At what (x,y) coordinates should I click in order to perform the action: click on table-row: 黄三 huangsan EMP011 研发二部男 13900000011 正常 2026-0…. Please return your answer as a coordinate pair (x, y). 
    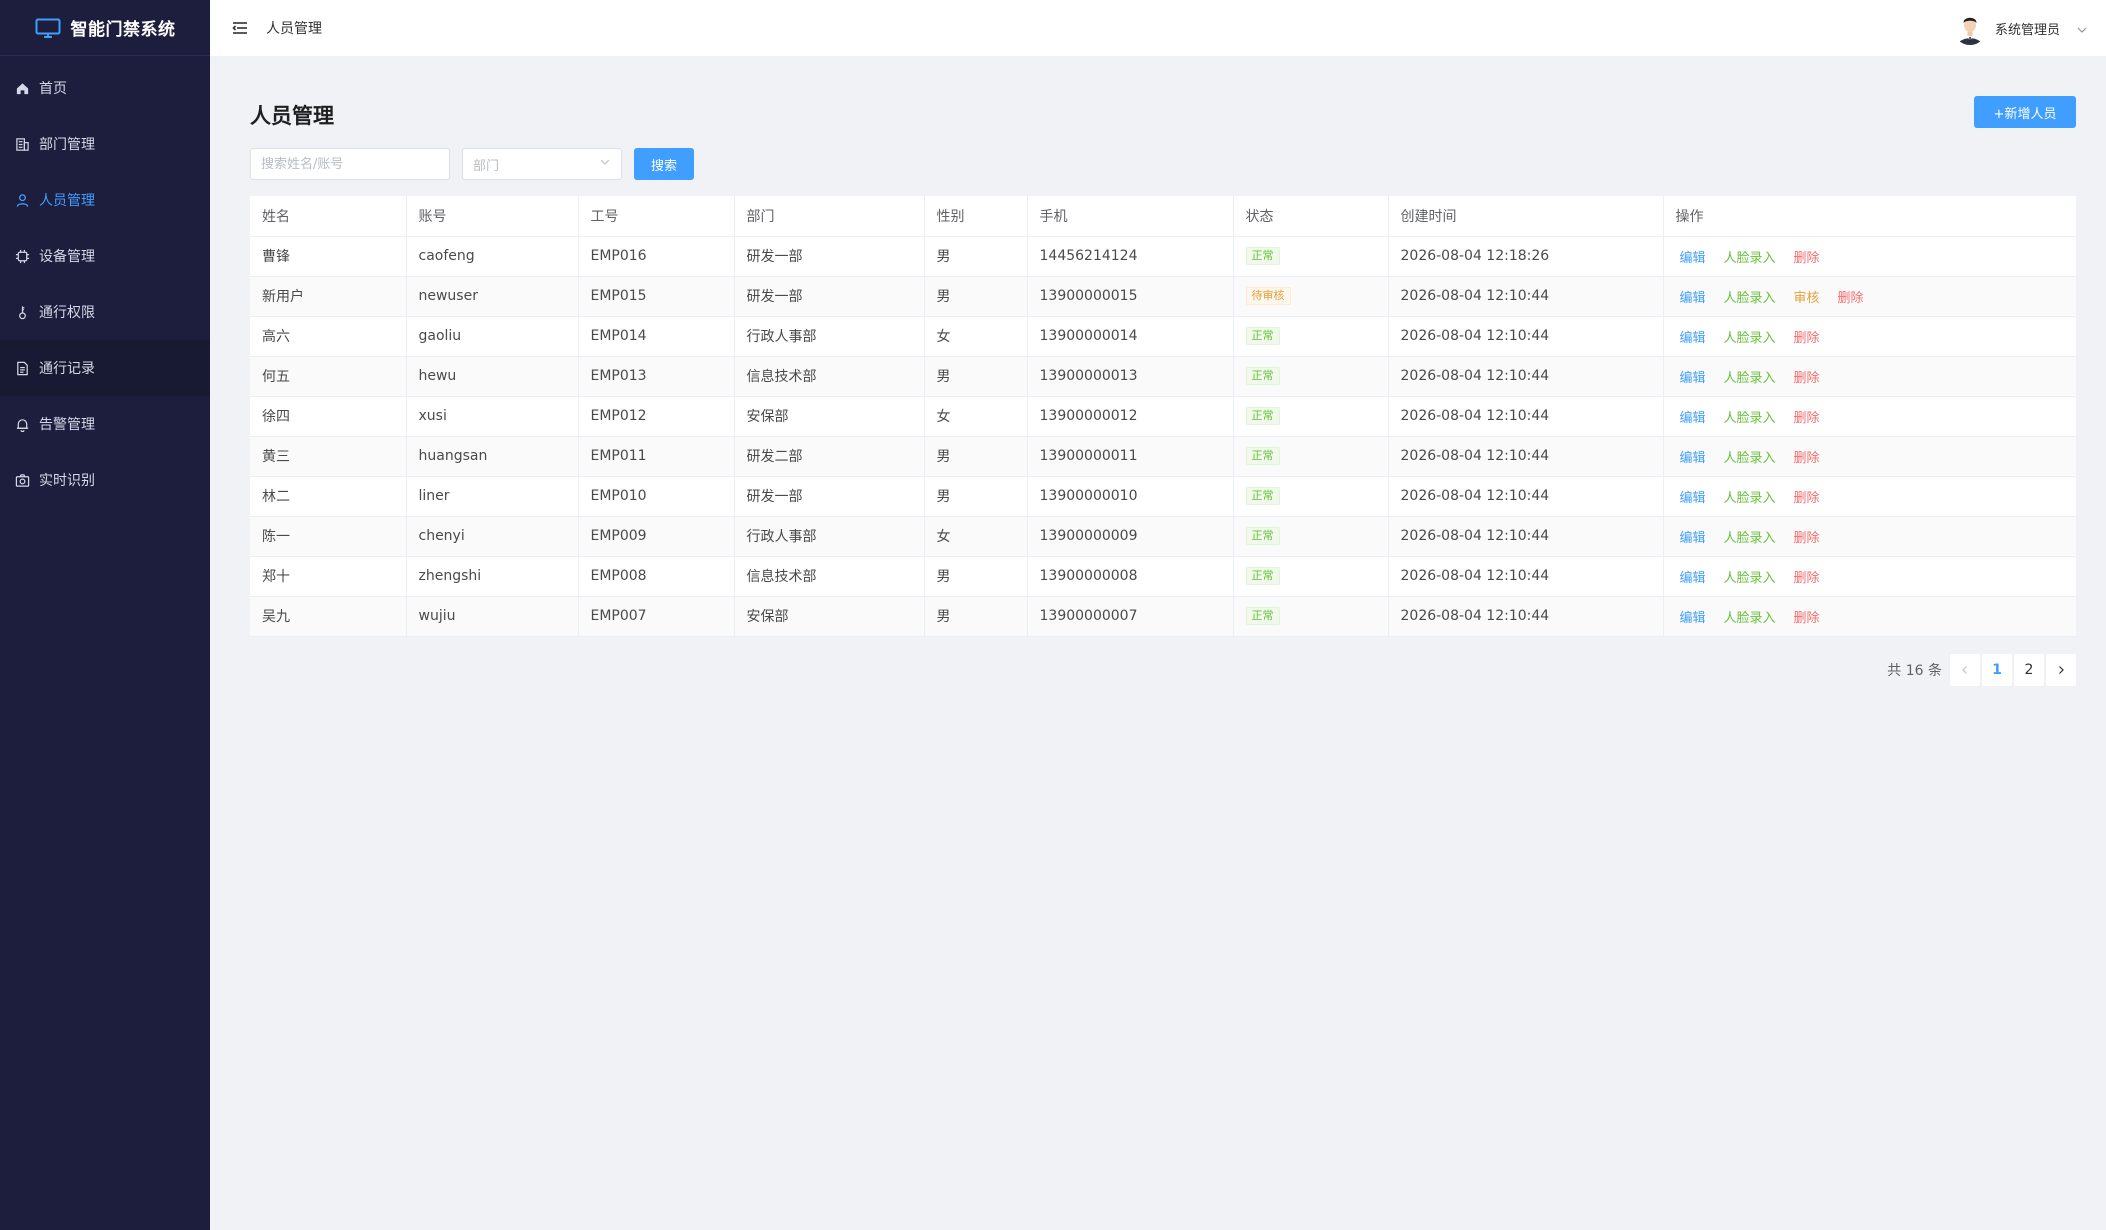
    Looking at the image, I should click on (1163, 456).